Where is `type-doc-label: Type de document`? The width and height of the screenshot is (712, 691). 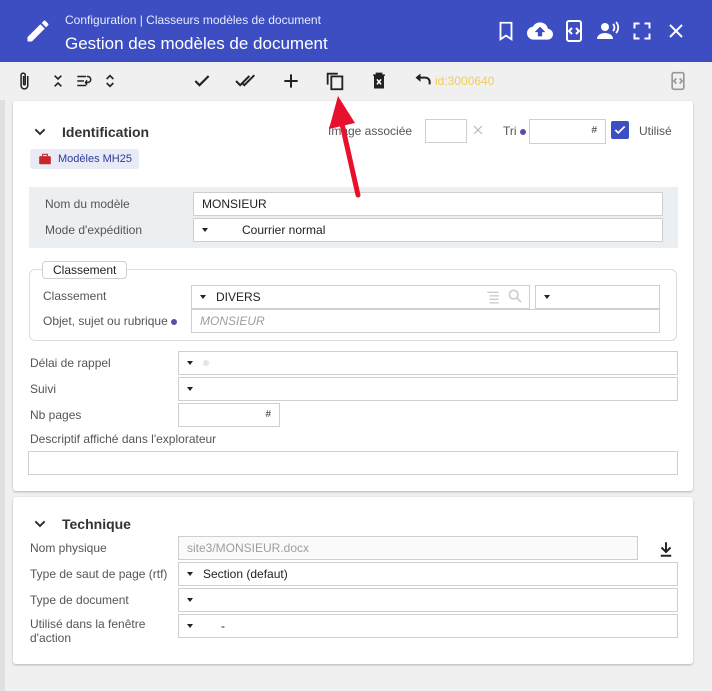 type-doc-label: Type de document is located at coordinates (79, 600).